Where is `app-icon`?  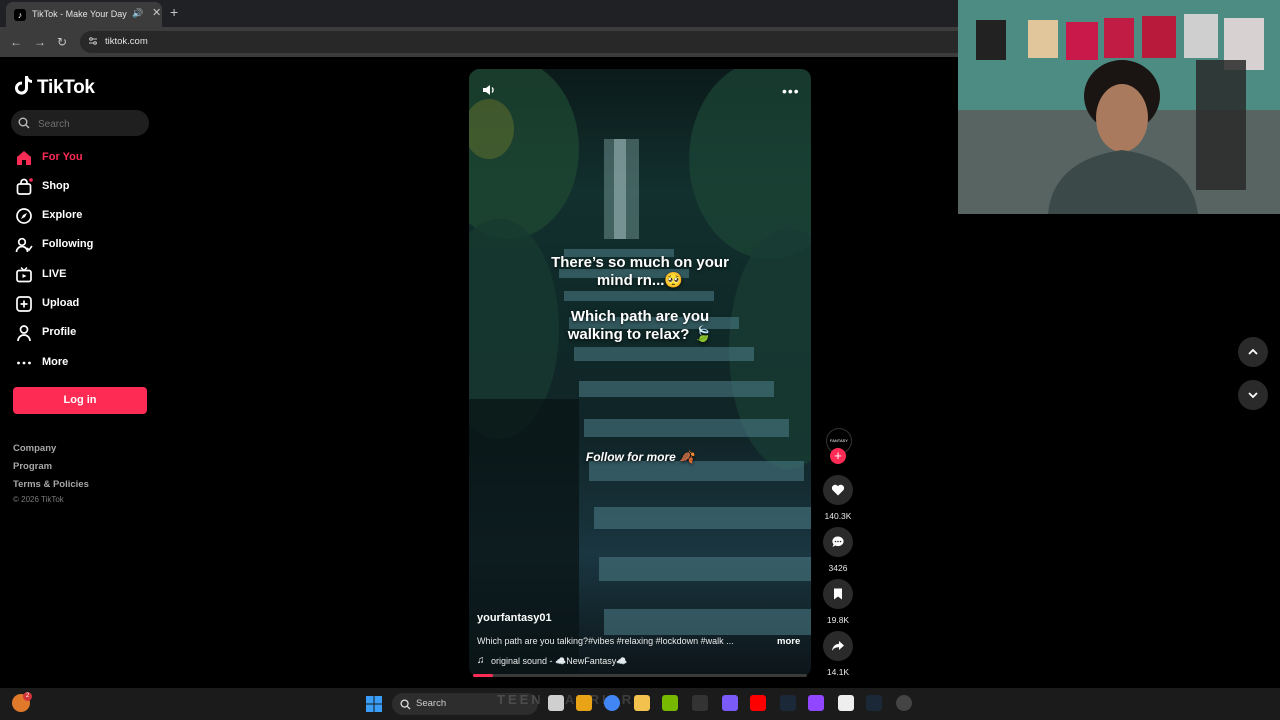
app-icon is located at coordinates (846, 703).